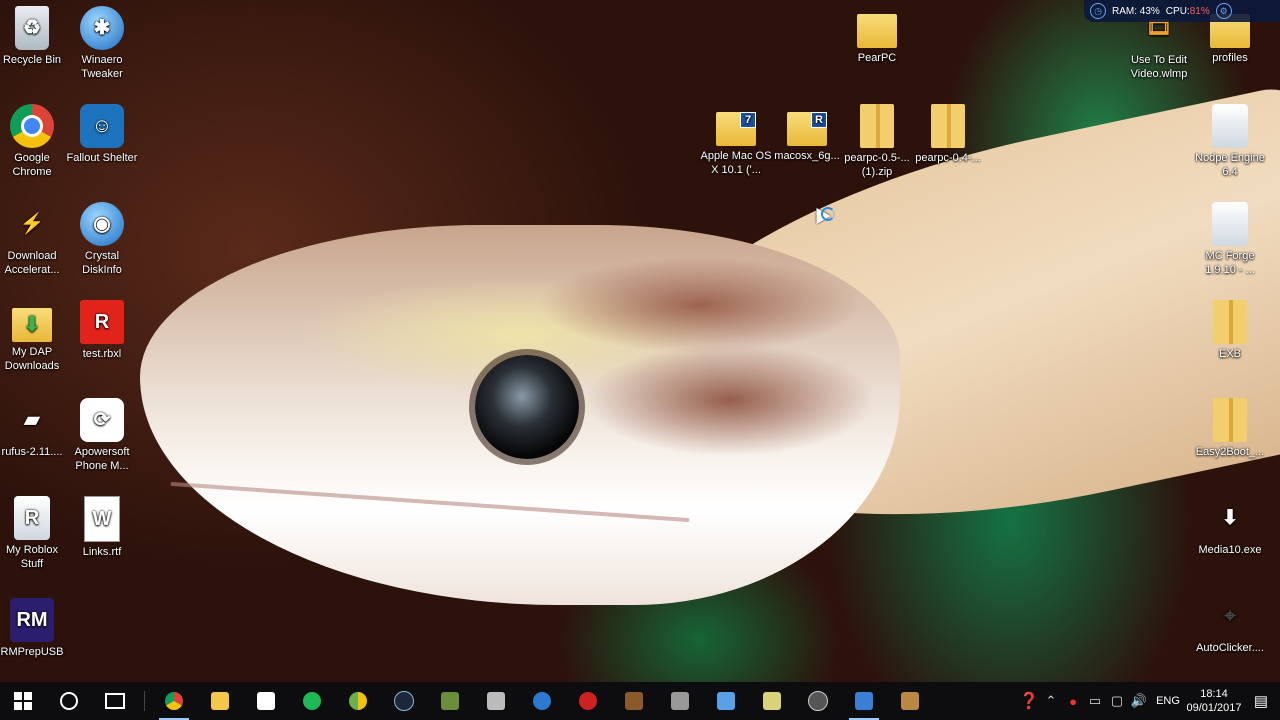 The image size is (1280, 720). I want to click on taskbar-mail, so click(864, 701).